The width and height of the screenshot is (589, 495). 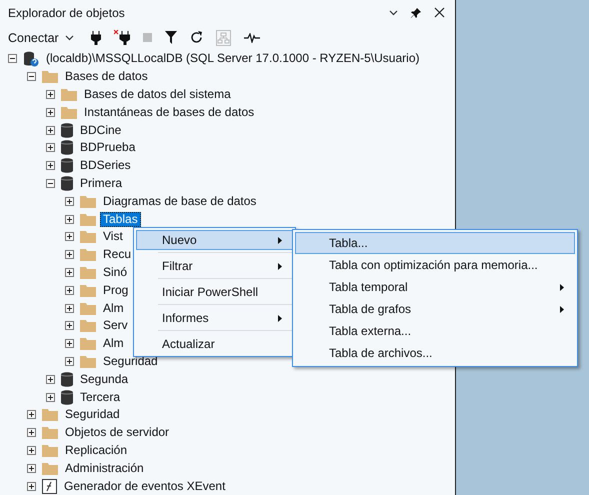 What do you see at coordinates (214, 240) in the screenshot?
I see `menu-item: Nuevo` at bounding box center [214, 240].